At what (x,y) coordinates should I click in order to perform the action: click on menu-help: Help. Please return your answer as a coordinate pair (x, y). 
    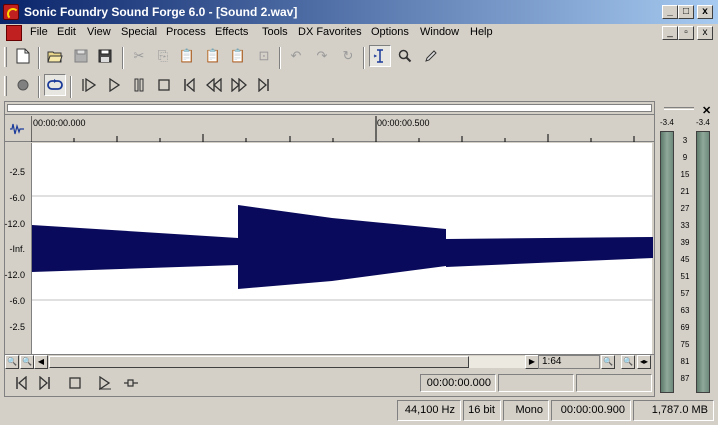
    Looking at the image, I should click on (481, 32).